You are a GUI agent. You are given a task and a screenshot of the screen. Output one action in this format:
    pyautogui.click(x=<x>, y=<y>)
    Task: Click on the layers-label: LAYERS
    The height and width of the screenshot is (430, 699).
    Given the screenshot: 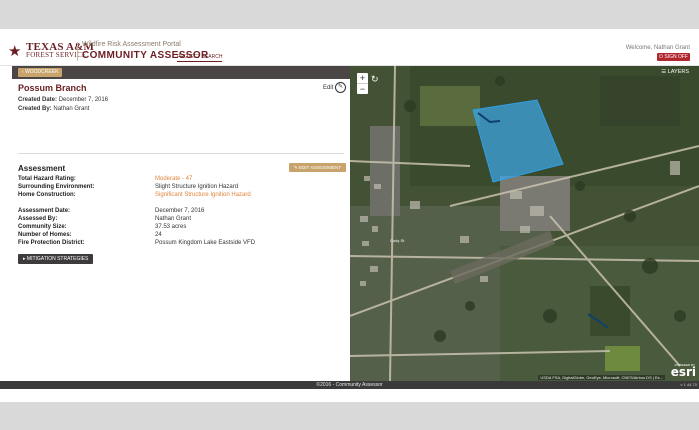 What is the action you would take?
    pyautogui.click(x=678, y=72)
    